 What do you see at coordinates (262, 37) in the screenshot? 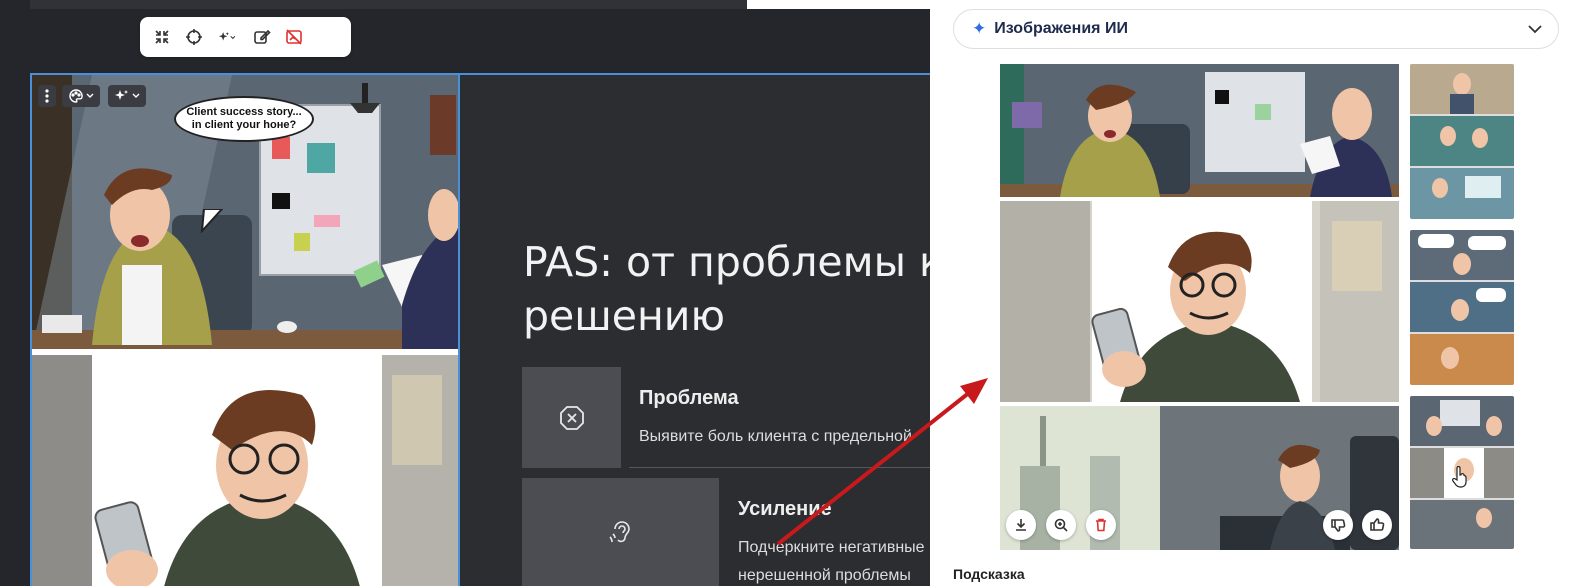
I see `edit-pencil-icon` at bounding box center [262, 37].